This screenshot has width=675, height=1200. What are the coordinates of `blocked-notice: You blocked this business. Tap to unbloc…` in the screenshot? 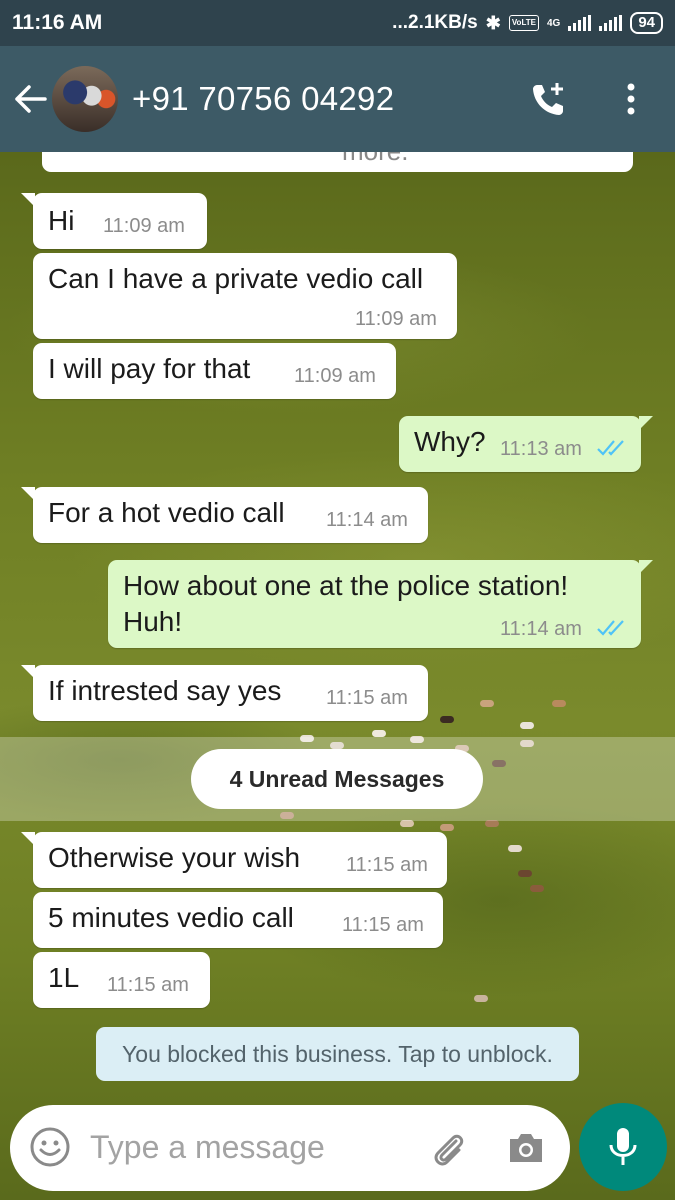 It's located at (337, 1054).